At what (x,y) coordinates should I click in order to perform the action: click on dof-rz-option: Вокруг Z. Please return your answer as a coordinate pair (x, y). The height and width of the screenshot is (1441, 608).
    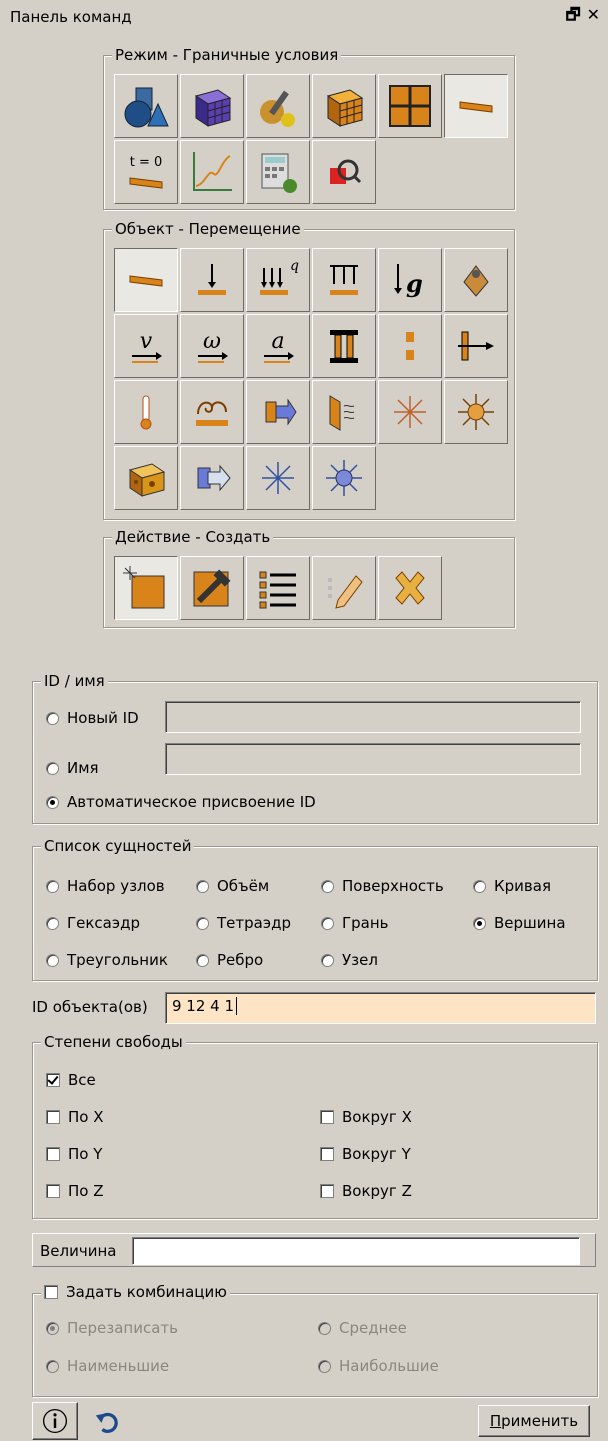
    Looking at the image, I should click on (366, 1191).